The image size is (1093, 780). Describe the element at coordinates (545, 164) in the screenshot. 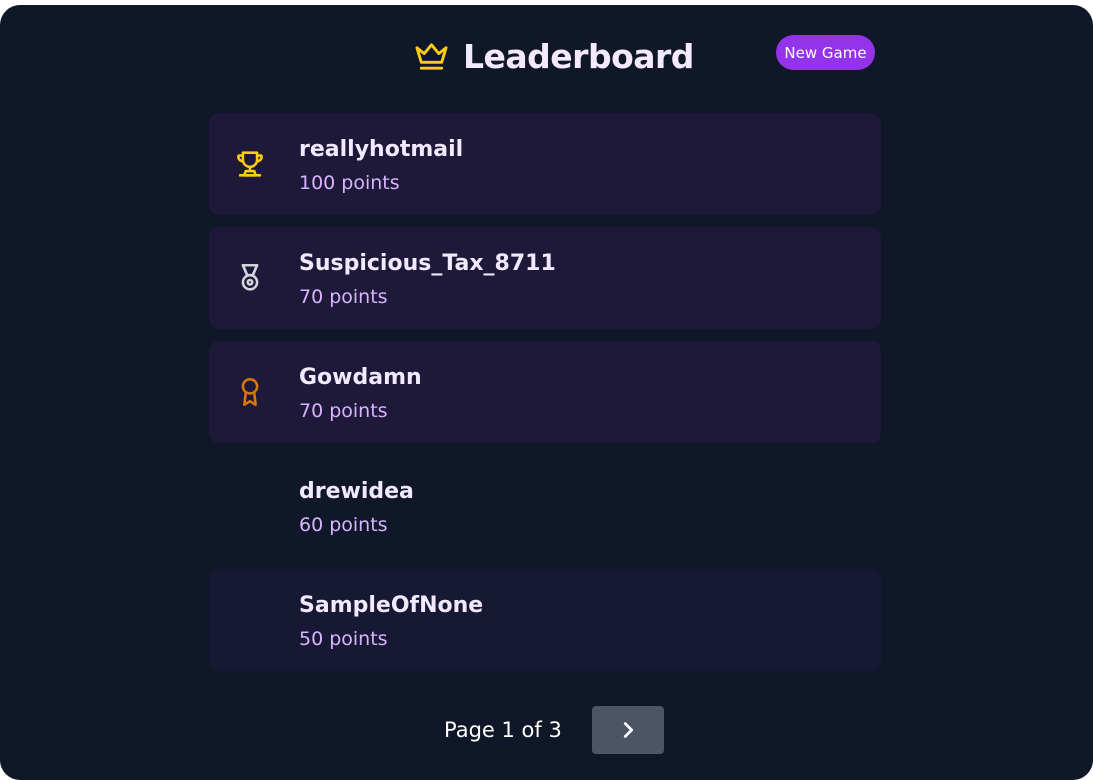

I see `leaderboard-entry: reallyhotmail 100 points` at that location.